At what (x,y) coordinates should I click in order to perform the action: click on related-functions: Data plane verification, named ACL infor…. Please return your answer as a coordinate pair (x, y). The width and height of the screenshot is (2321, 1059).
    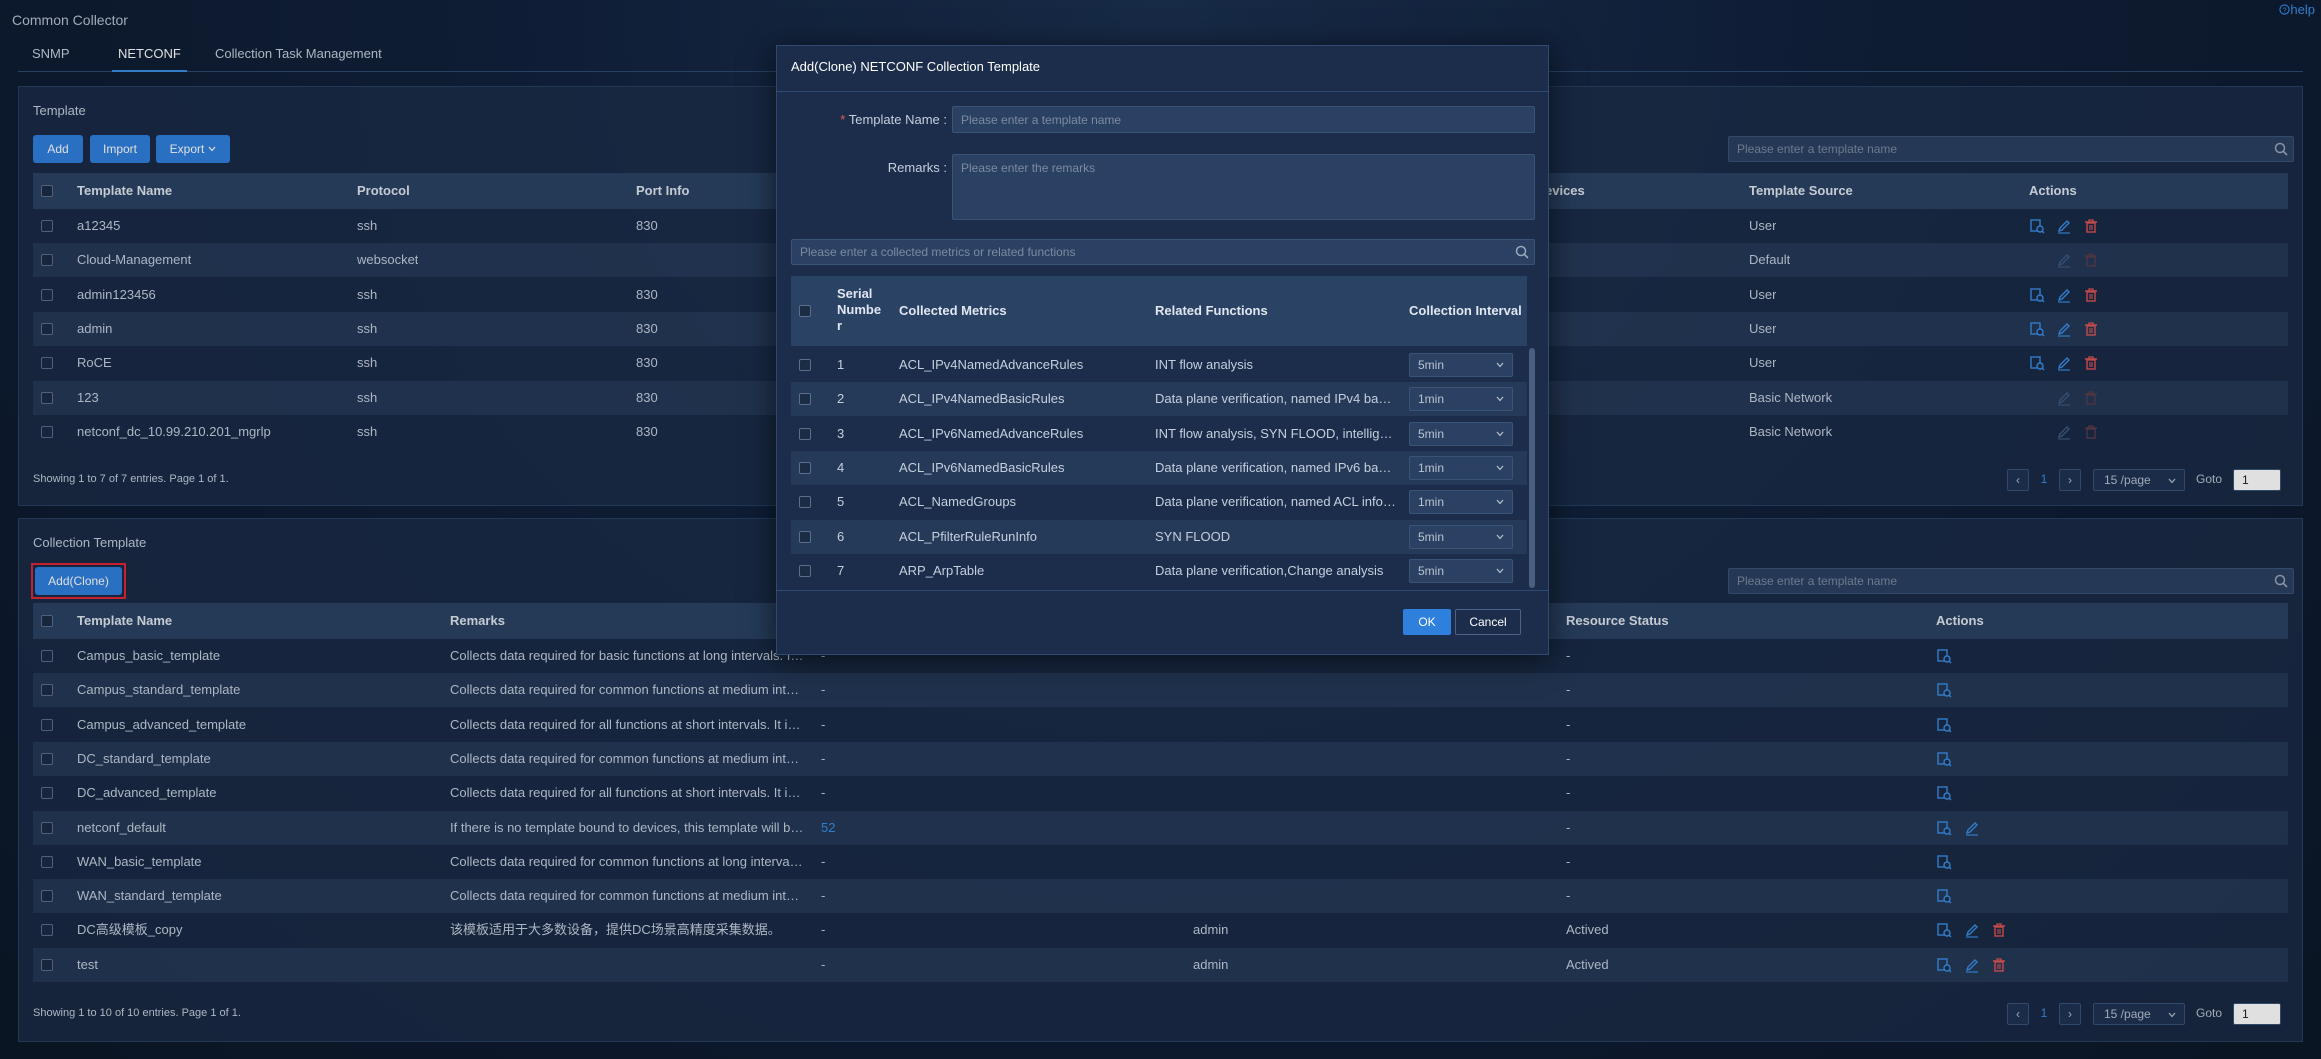
    Looking at the image, I should click on (1276, 502).